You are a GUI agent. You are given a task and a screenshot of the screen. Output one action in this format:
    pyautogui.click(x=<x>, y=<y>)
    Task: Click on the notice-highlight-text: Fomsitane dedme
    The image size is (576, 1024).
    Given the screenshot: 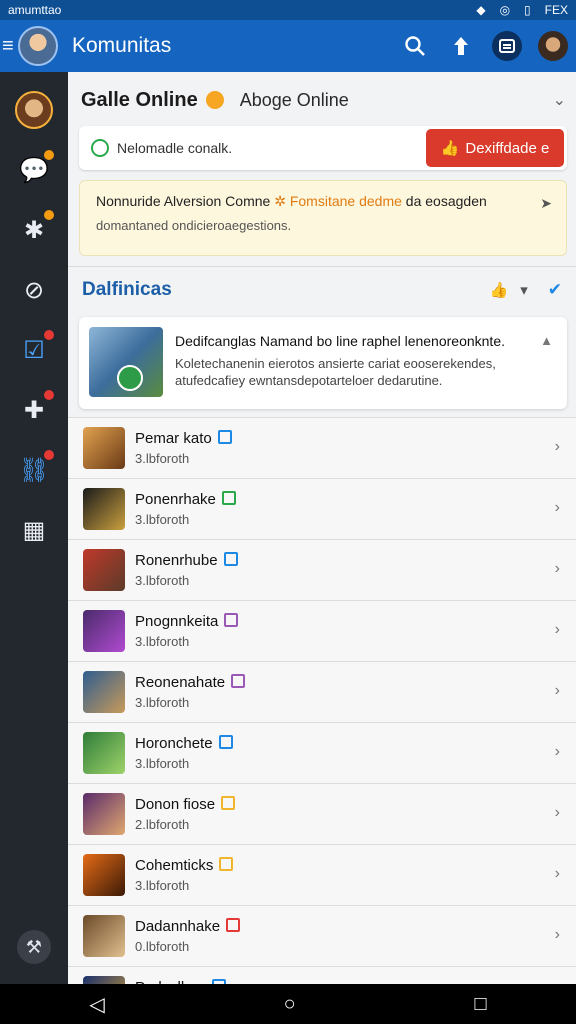 What is the action you would take?
    pyautogui.click(x=345, y=201)
    